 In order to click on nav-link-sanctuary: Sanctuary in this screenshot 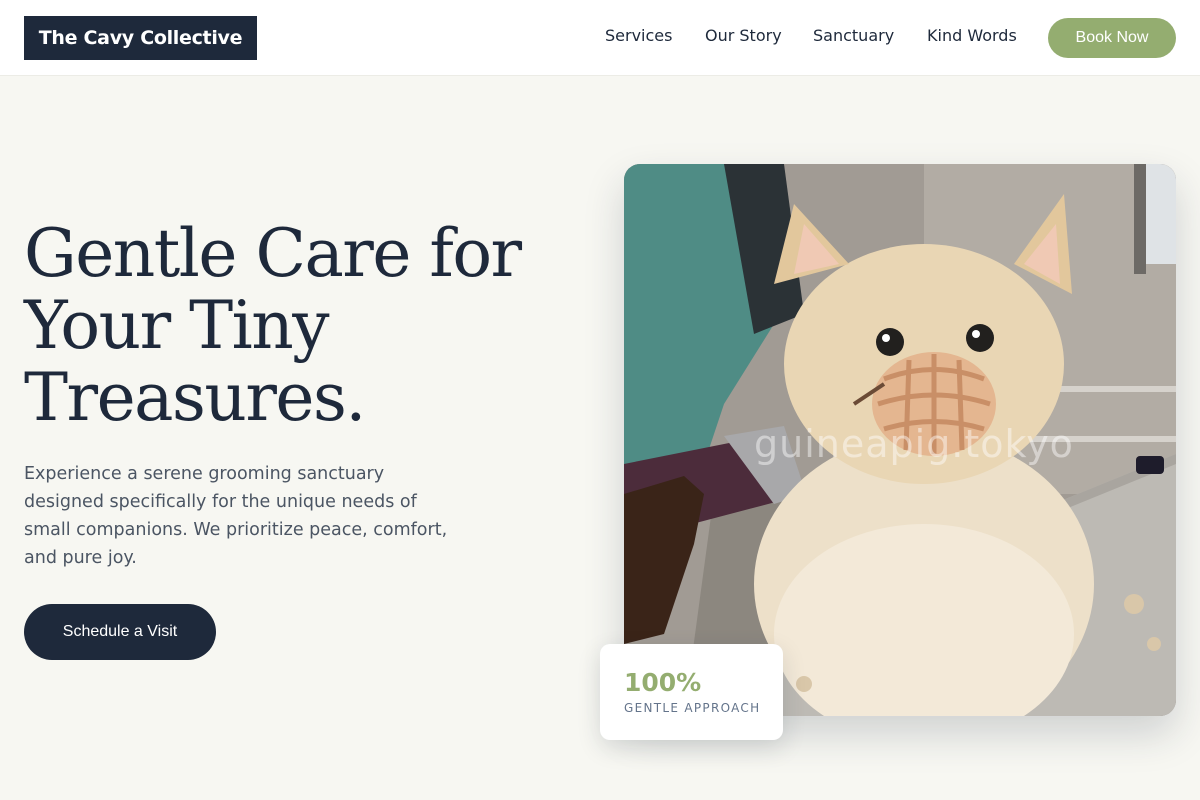, I will do `click(853, 36)`.